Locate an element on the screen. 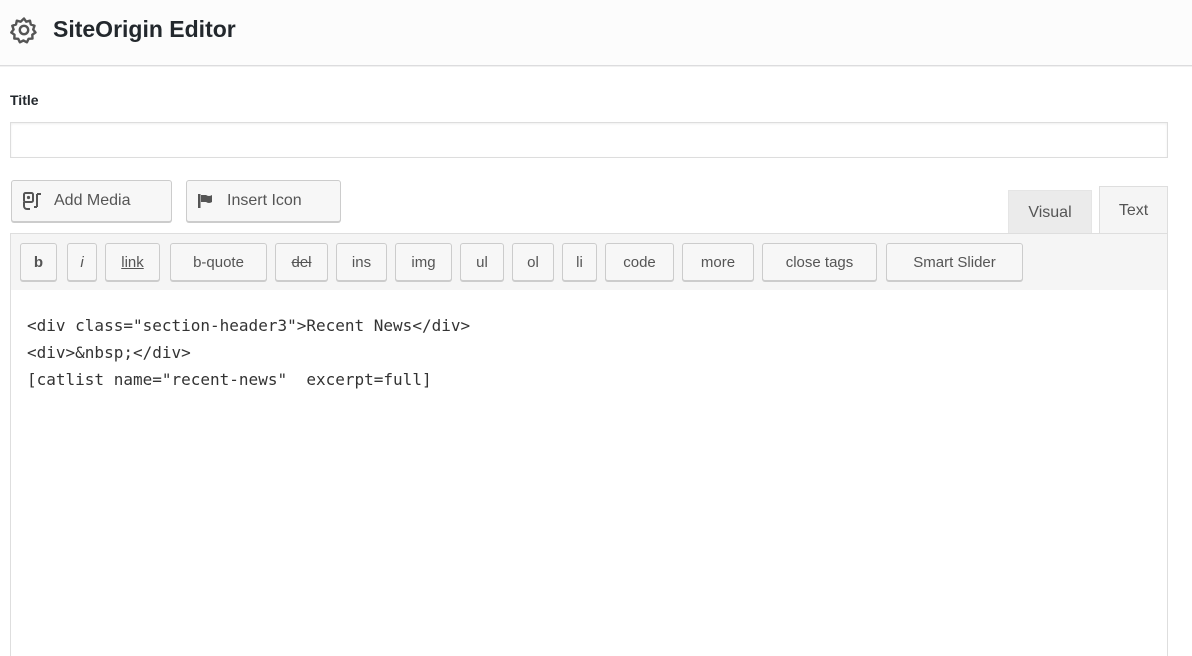 The width and height of the screenshot is (1192, 656). flag-icon is located at coordinates (207, 201).